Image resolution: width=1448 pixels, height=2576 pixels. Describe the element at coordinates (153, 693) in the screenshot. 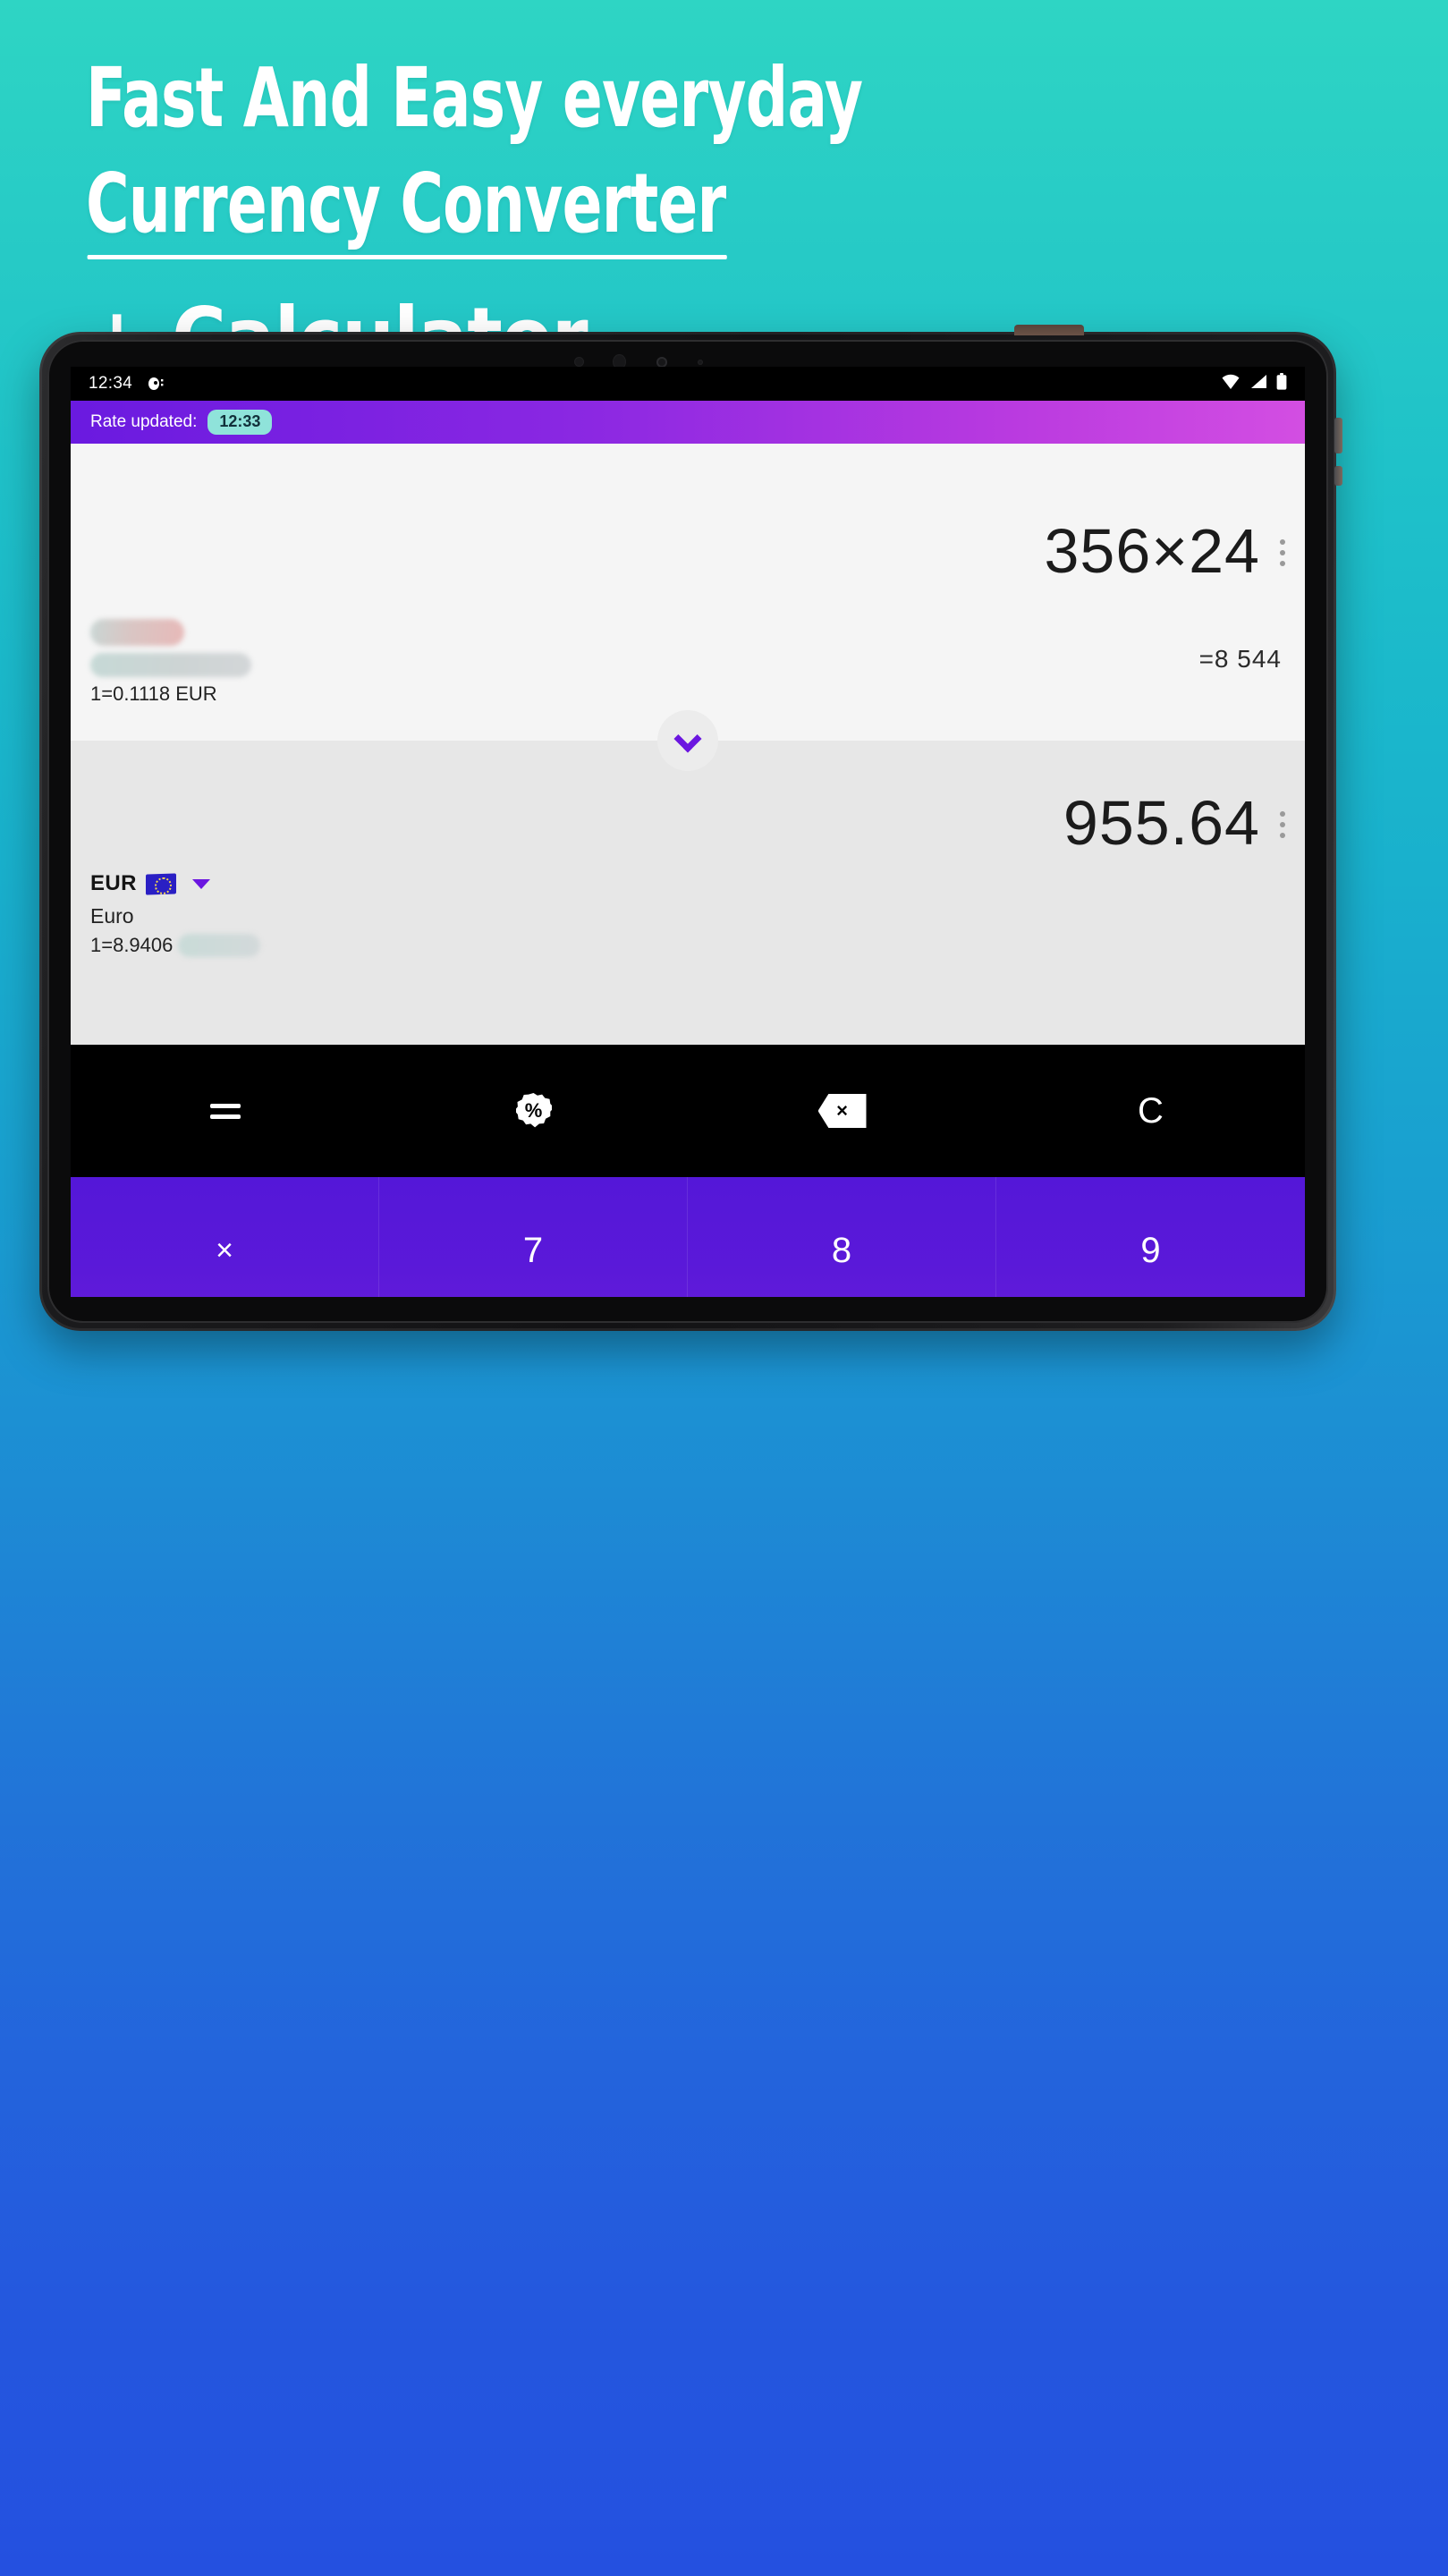

I see `source-rate-line: 1=0.1118 EUR` at that location.